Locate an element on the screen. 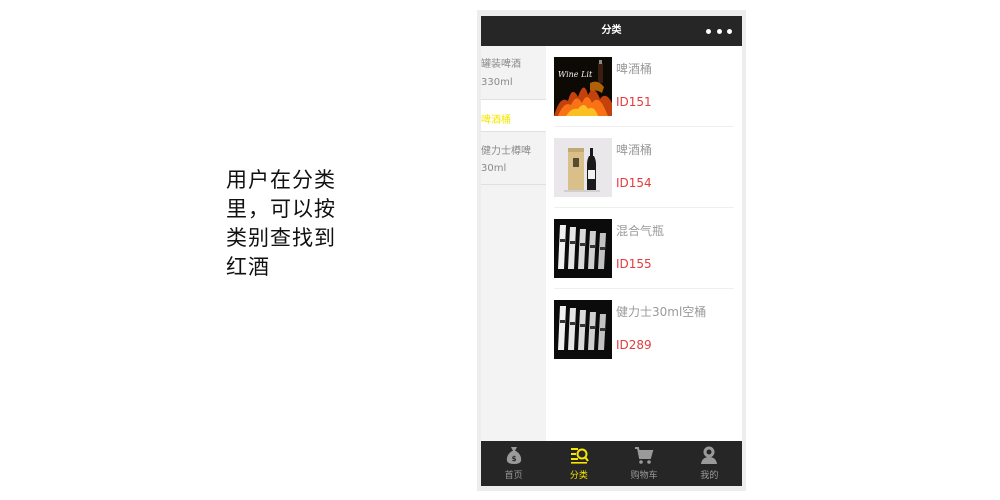 Image resolution: width=1000 pixels, height=500 pixels. product-item: Wine Lit 啤酒桶 ID151 is located at coordinates (644, 86).